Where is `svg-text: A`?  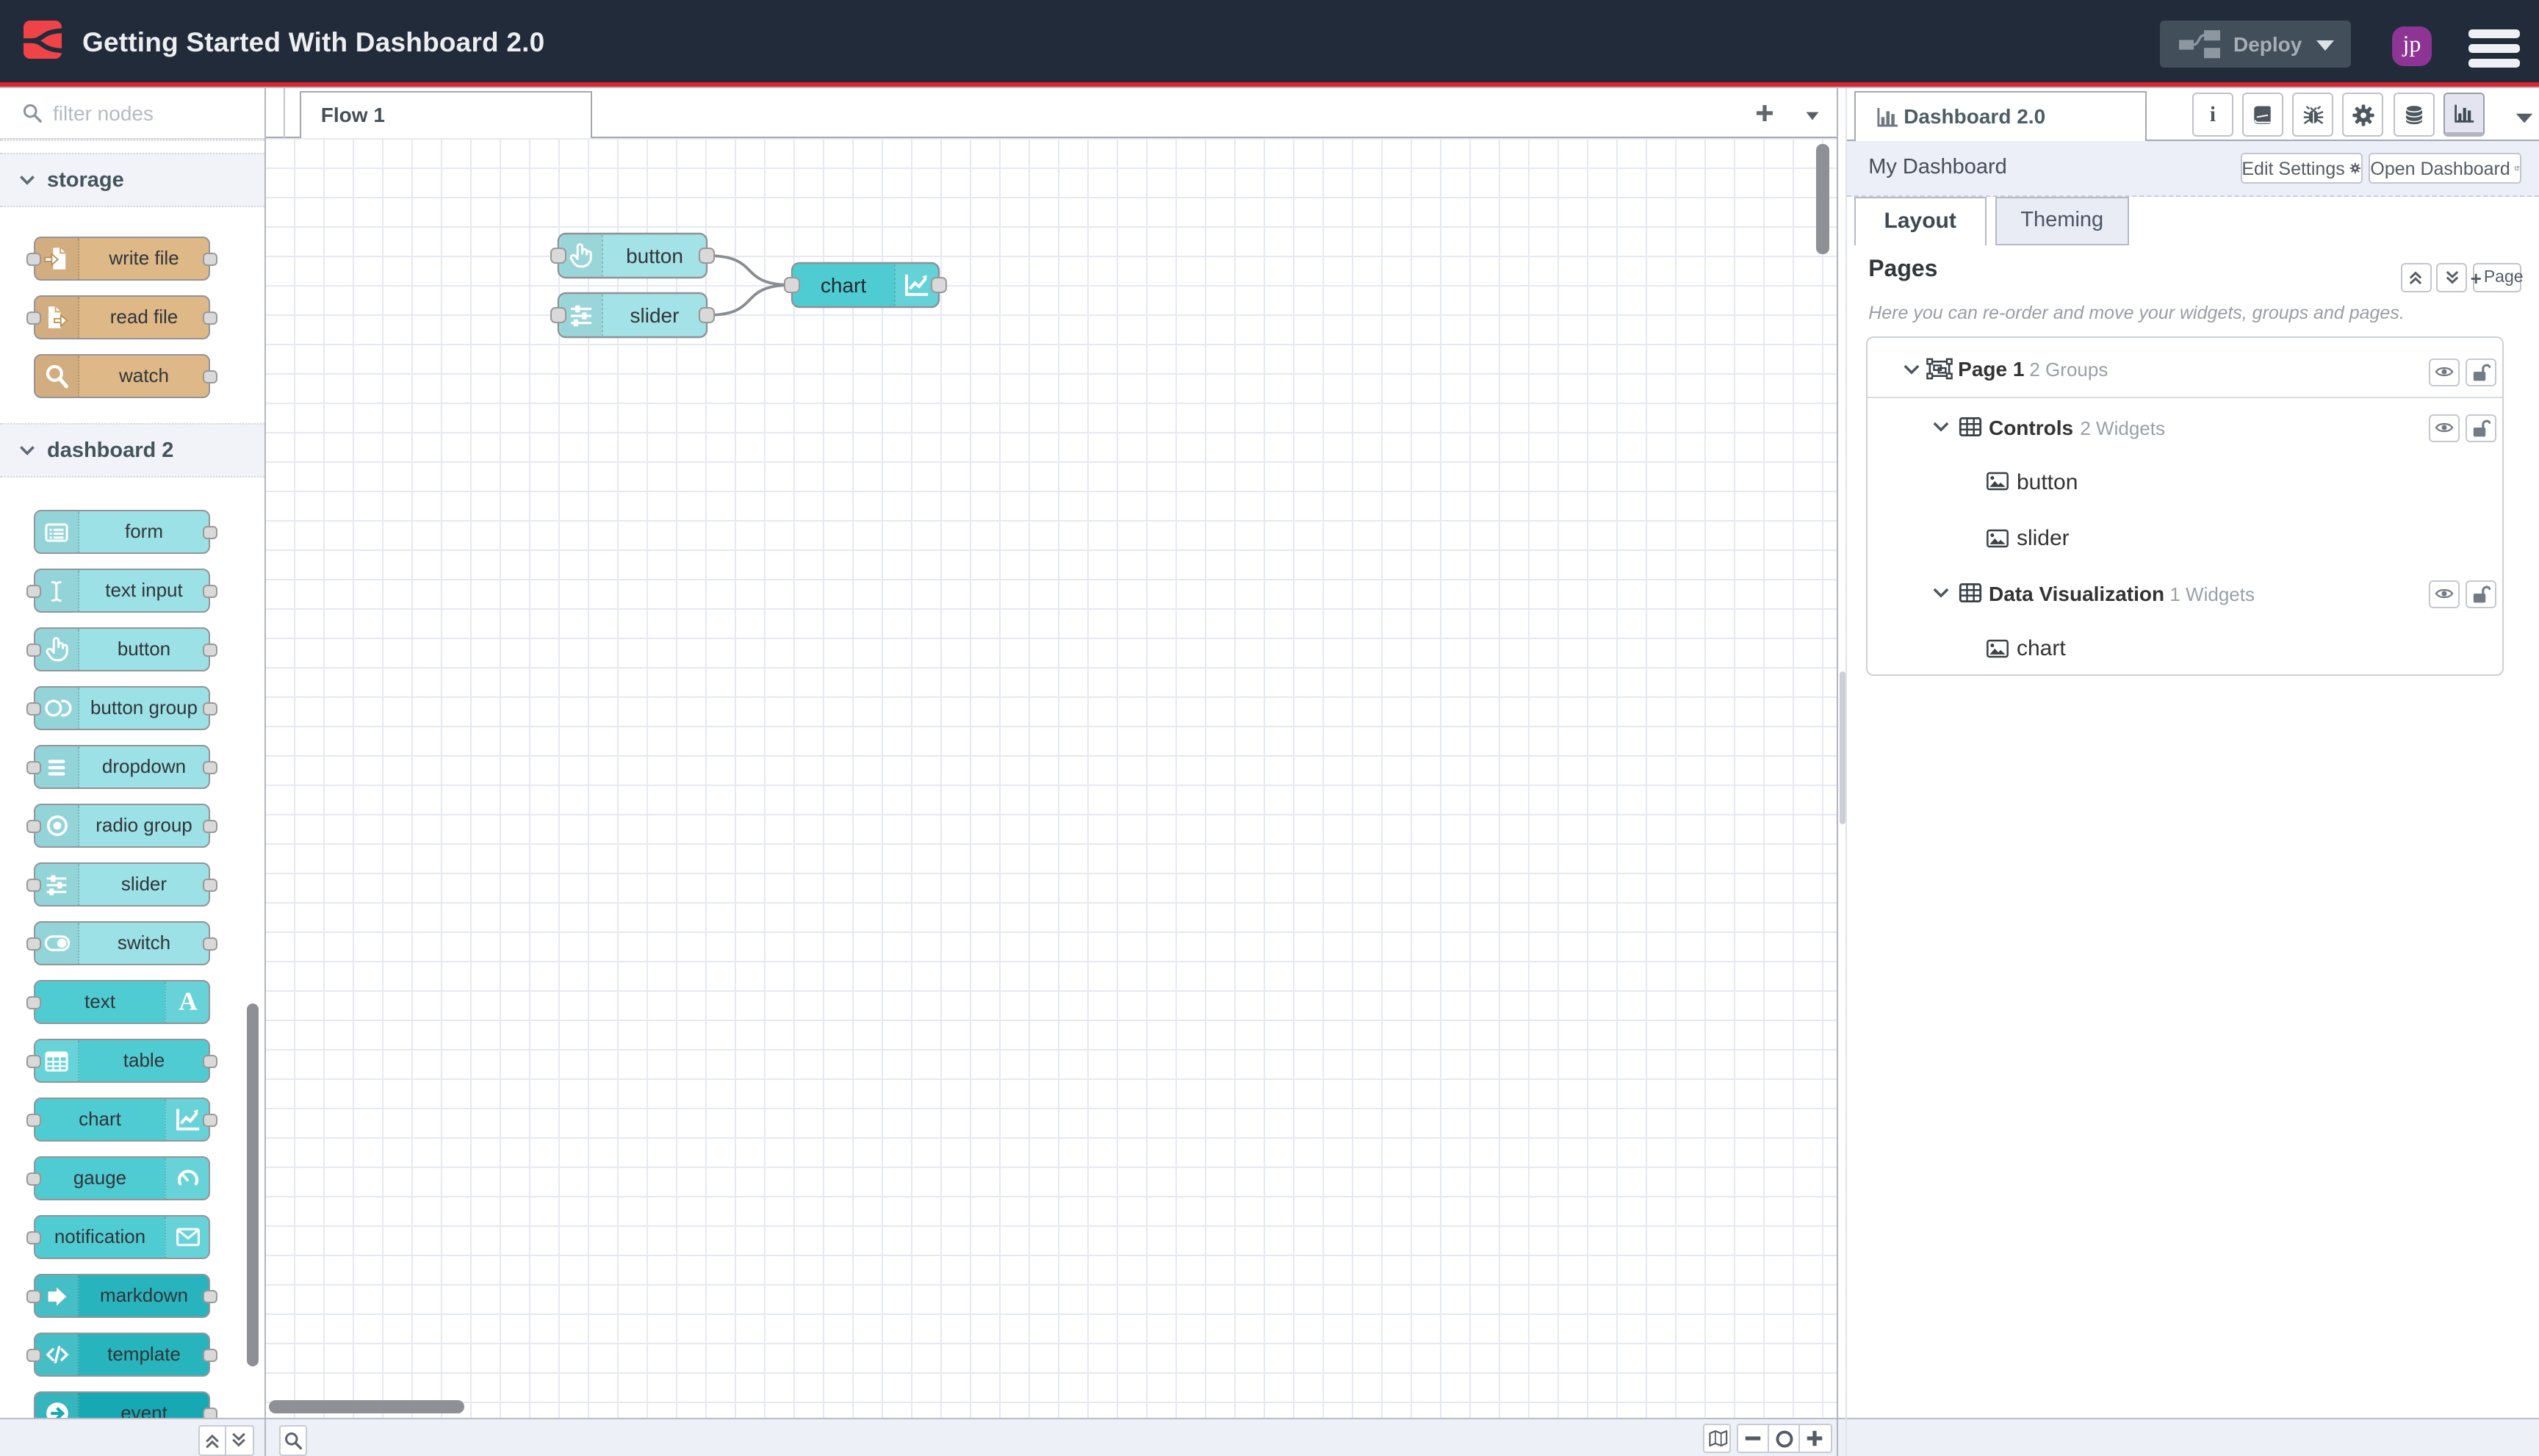 svg-text: A is located at coordinates (187, 1001).